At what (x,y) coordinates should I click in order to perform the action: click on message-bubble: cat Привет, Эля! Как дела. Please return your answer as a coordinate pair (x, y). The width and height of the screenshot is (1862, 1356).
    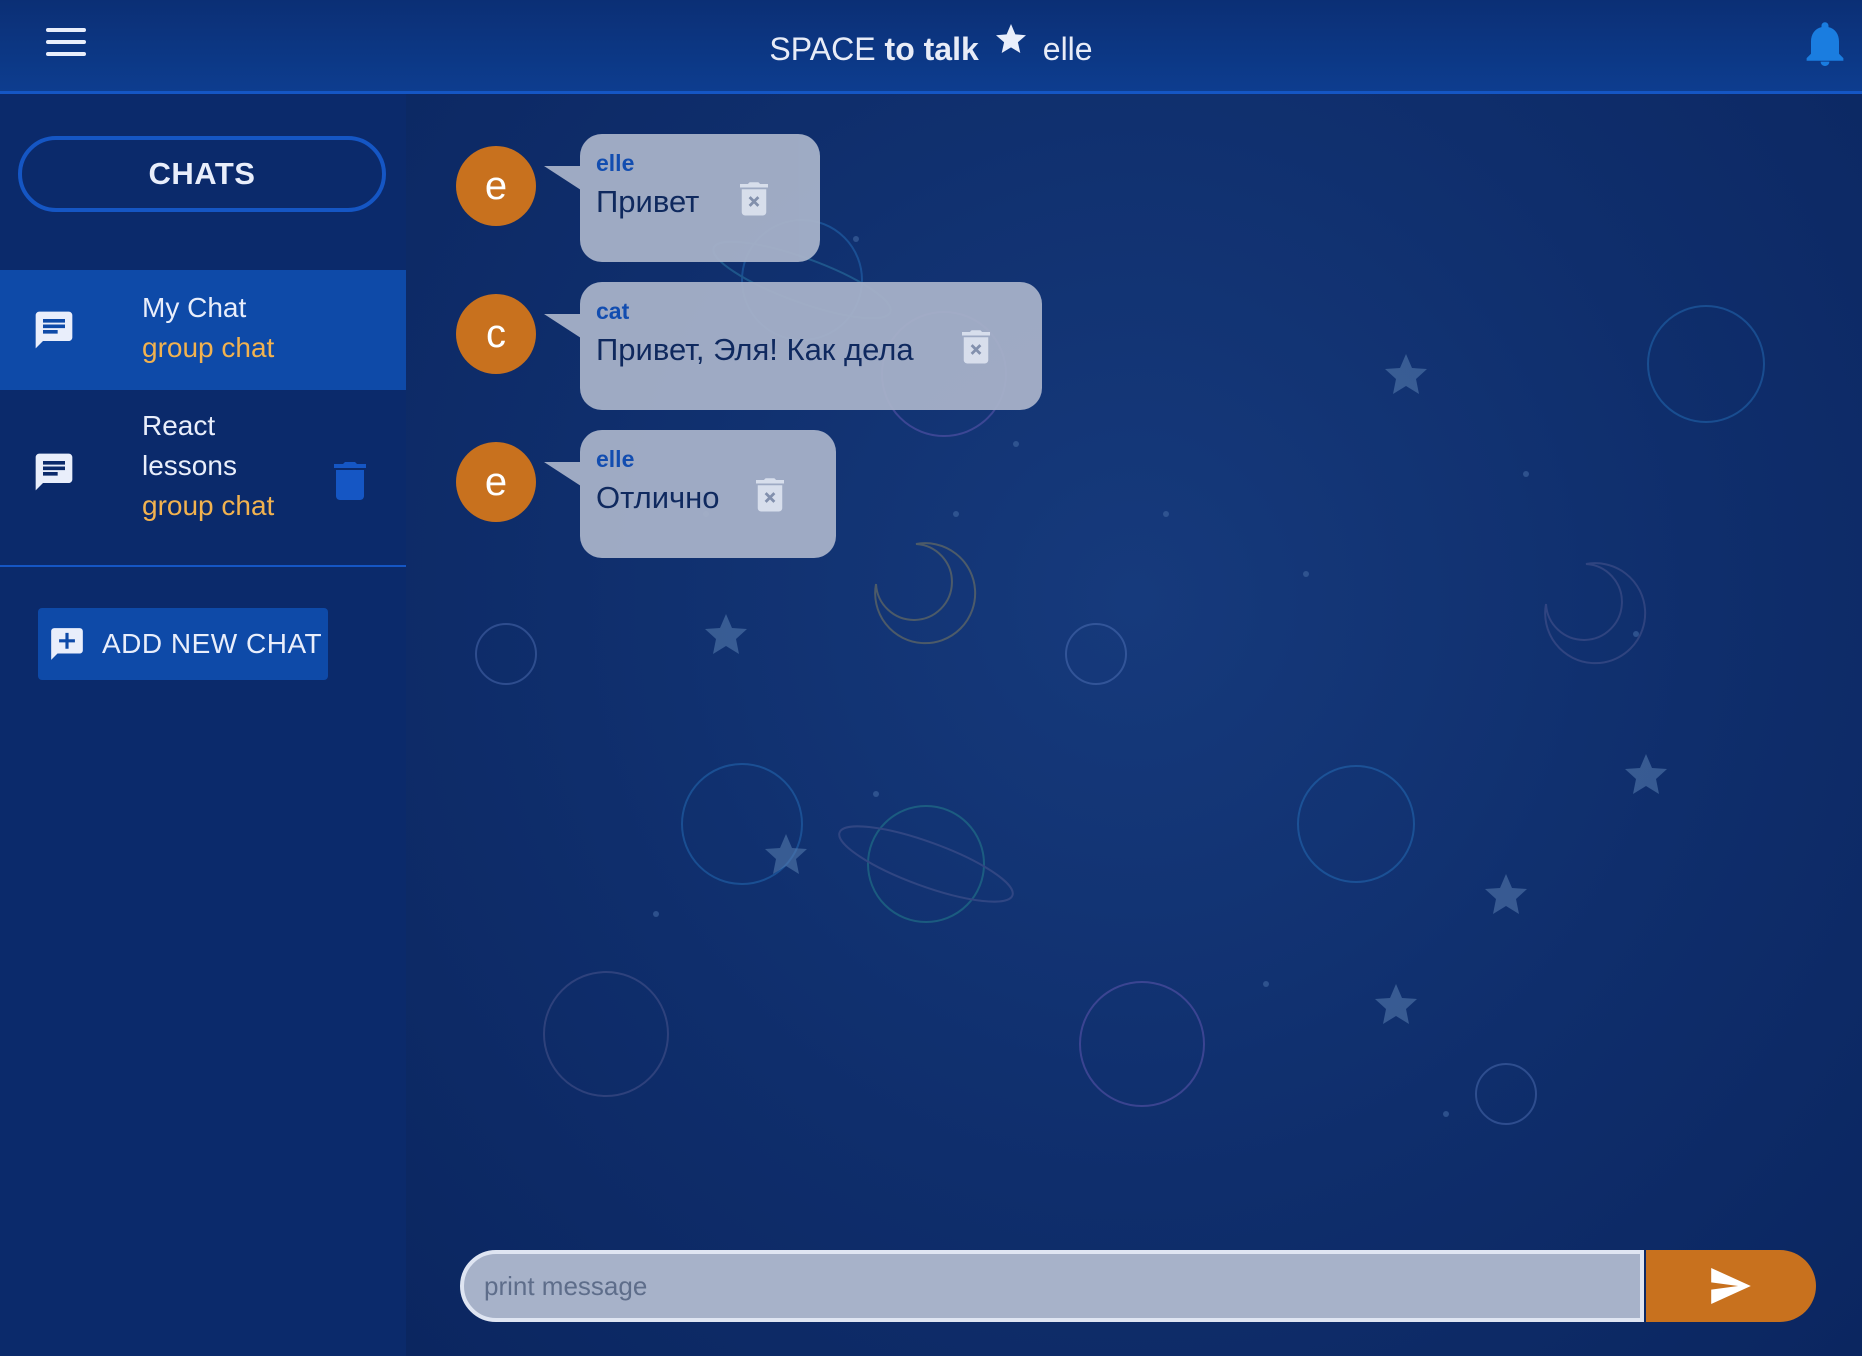
    Looking at the image, I should click on (793, 346).